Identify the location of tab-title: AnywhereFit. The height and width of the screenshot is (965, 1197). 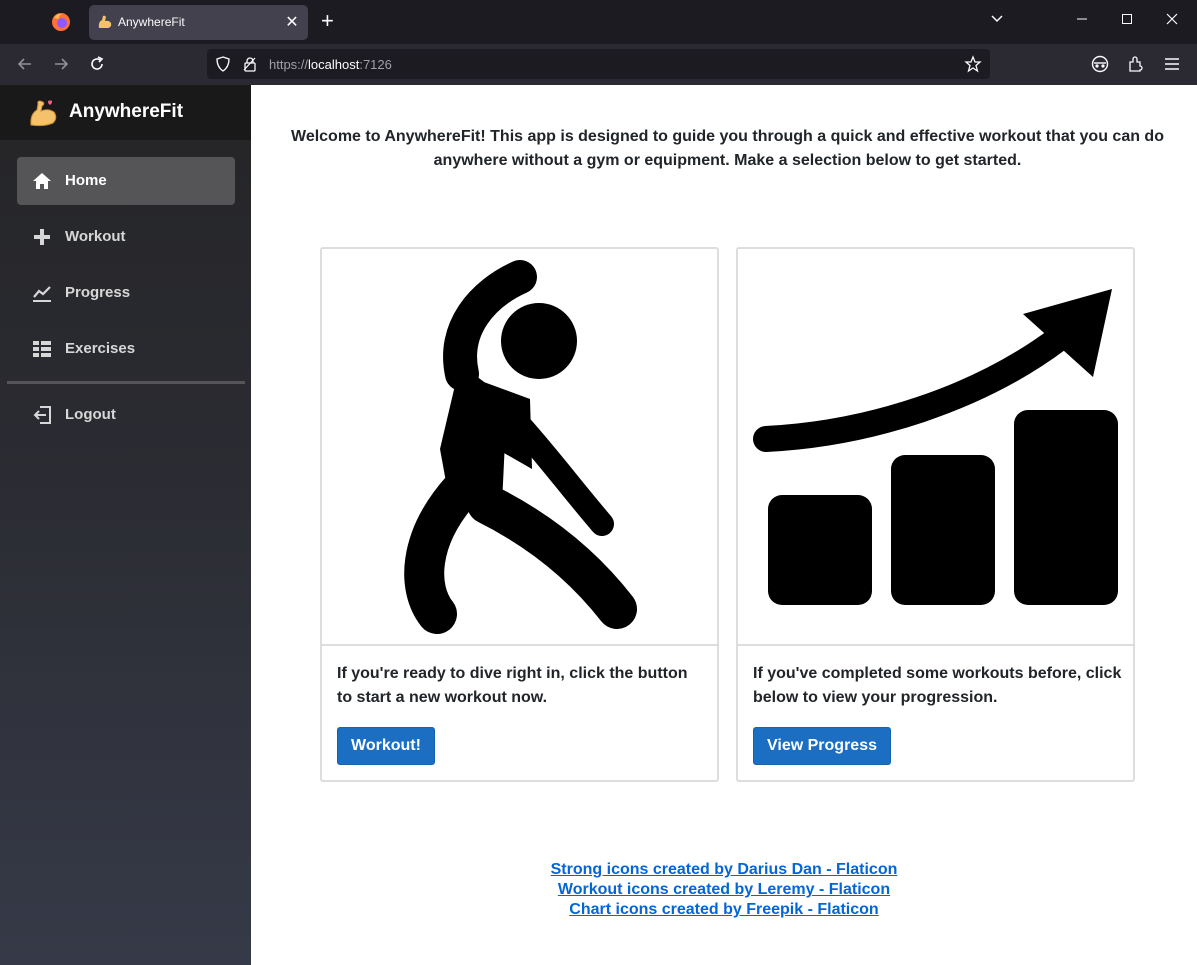
(151, 22).